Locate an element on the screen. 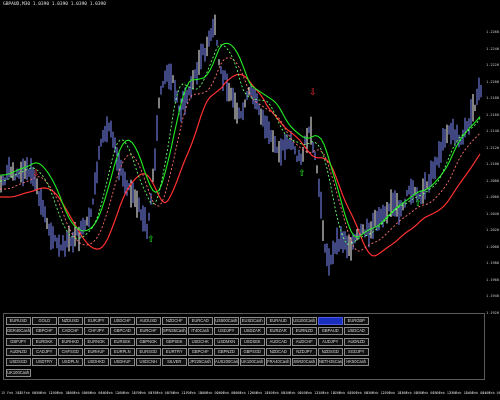 The image size is (500, 400). price-axis-label: 1.2000 is located at coordinates (492, 246).